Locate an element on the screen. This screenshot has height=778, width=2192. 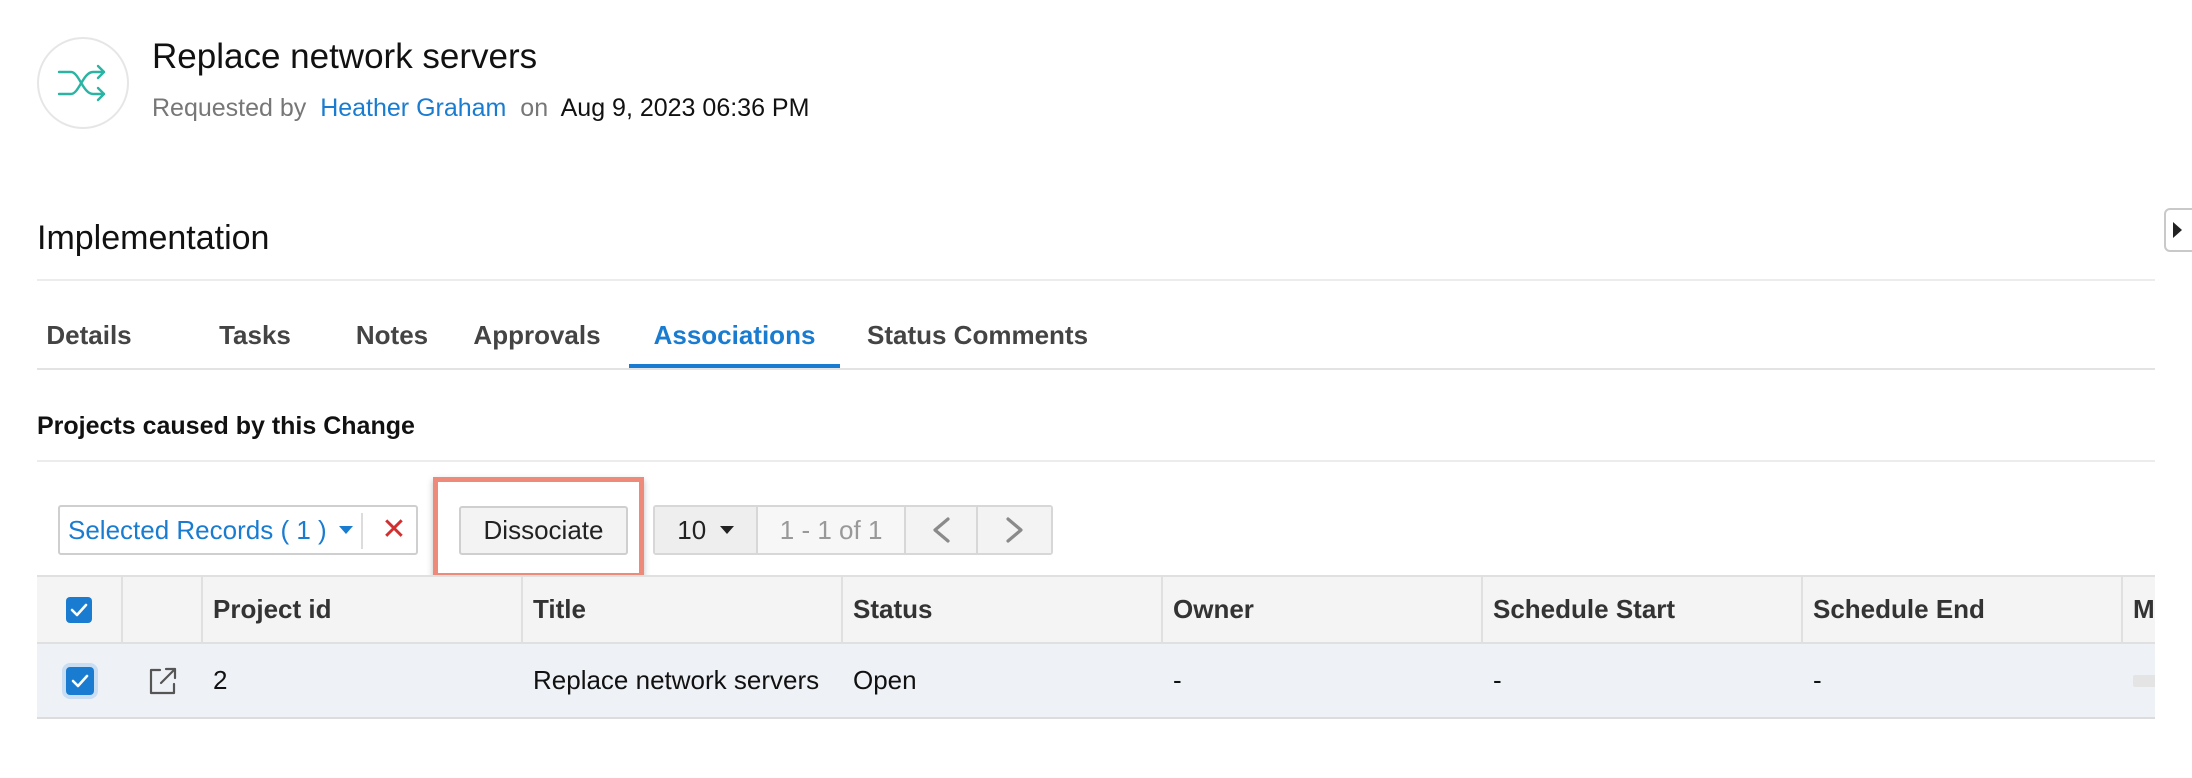
external-link-icon is located at coordinates (163, 680).